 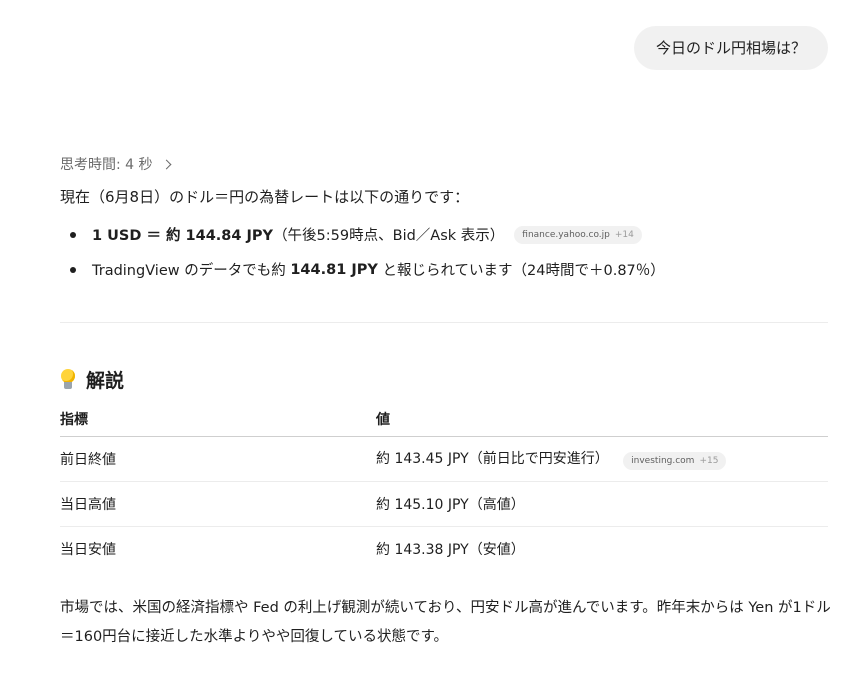 I want to click on table-header-row: 指標 値, so click(x=444, y=419).